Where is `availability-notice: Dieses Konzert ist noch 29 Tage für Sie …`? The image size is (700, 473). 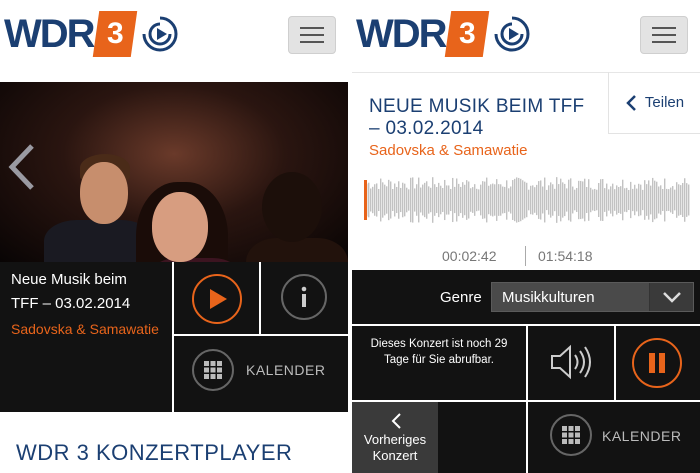
availability-notice: Dieses Konzert ist noch 29 Tage für Sie … is located at coordinates (439, 363).